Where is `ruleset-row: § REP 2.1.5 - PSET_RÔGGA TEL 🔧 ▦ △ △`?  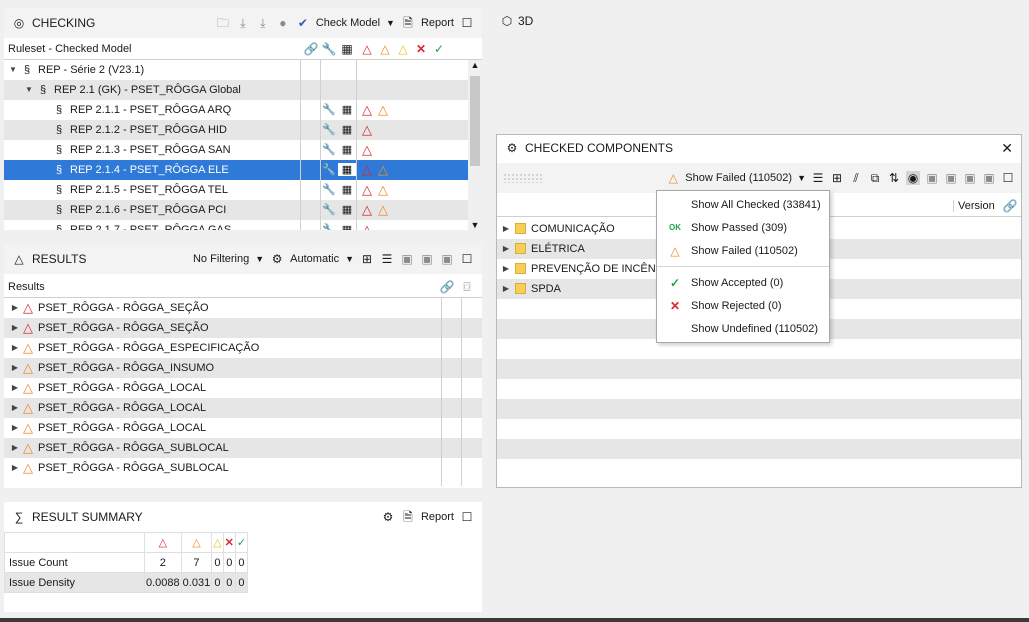 ruleset-row: § REP 2.1.5 - PSET_RÔGGA TEL 🔧 ▦ △ △ is located at coordinates (236, 190).